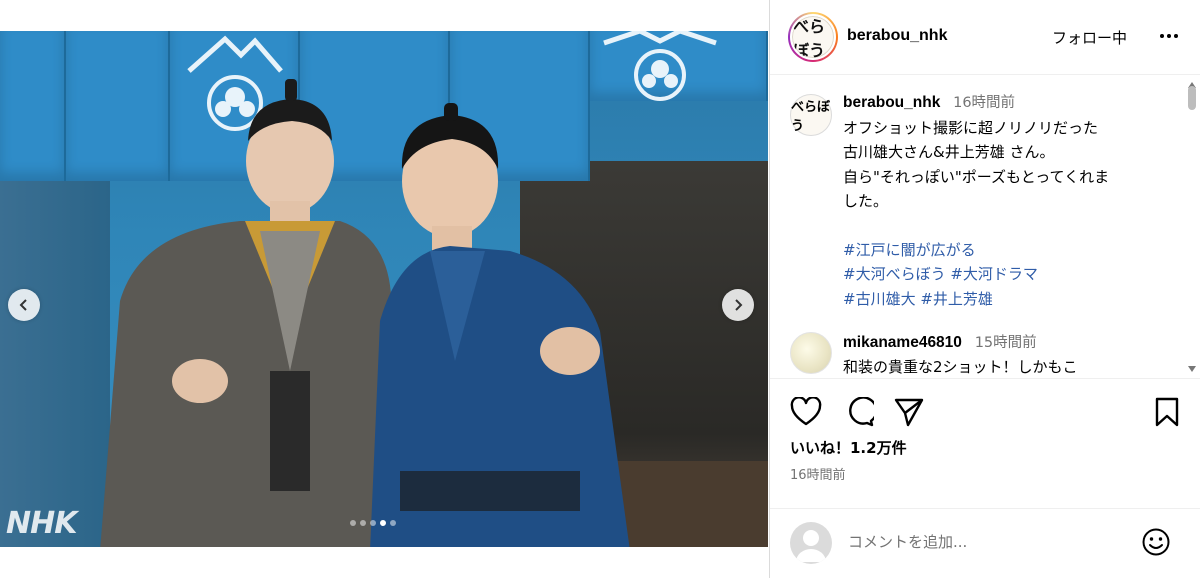 Image resolution: width=1200 pixels, height=578 pixels. I want to click on hashtag-link: #古川雄大 #井上芳雄, so click(1008, 299).